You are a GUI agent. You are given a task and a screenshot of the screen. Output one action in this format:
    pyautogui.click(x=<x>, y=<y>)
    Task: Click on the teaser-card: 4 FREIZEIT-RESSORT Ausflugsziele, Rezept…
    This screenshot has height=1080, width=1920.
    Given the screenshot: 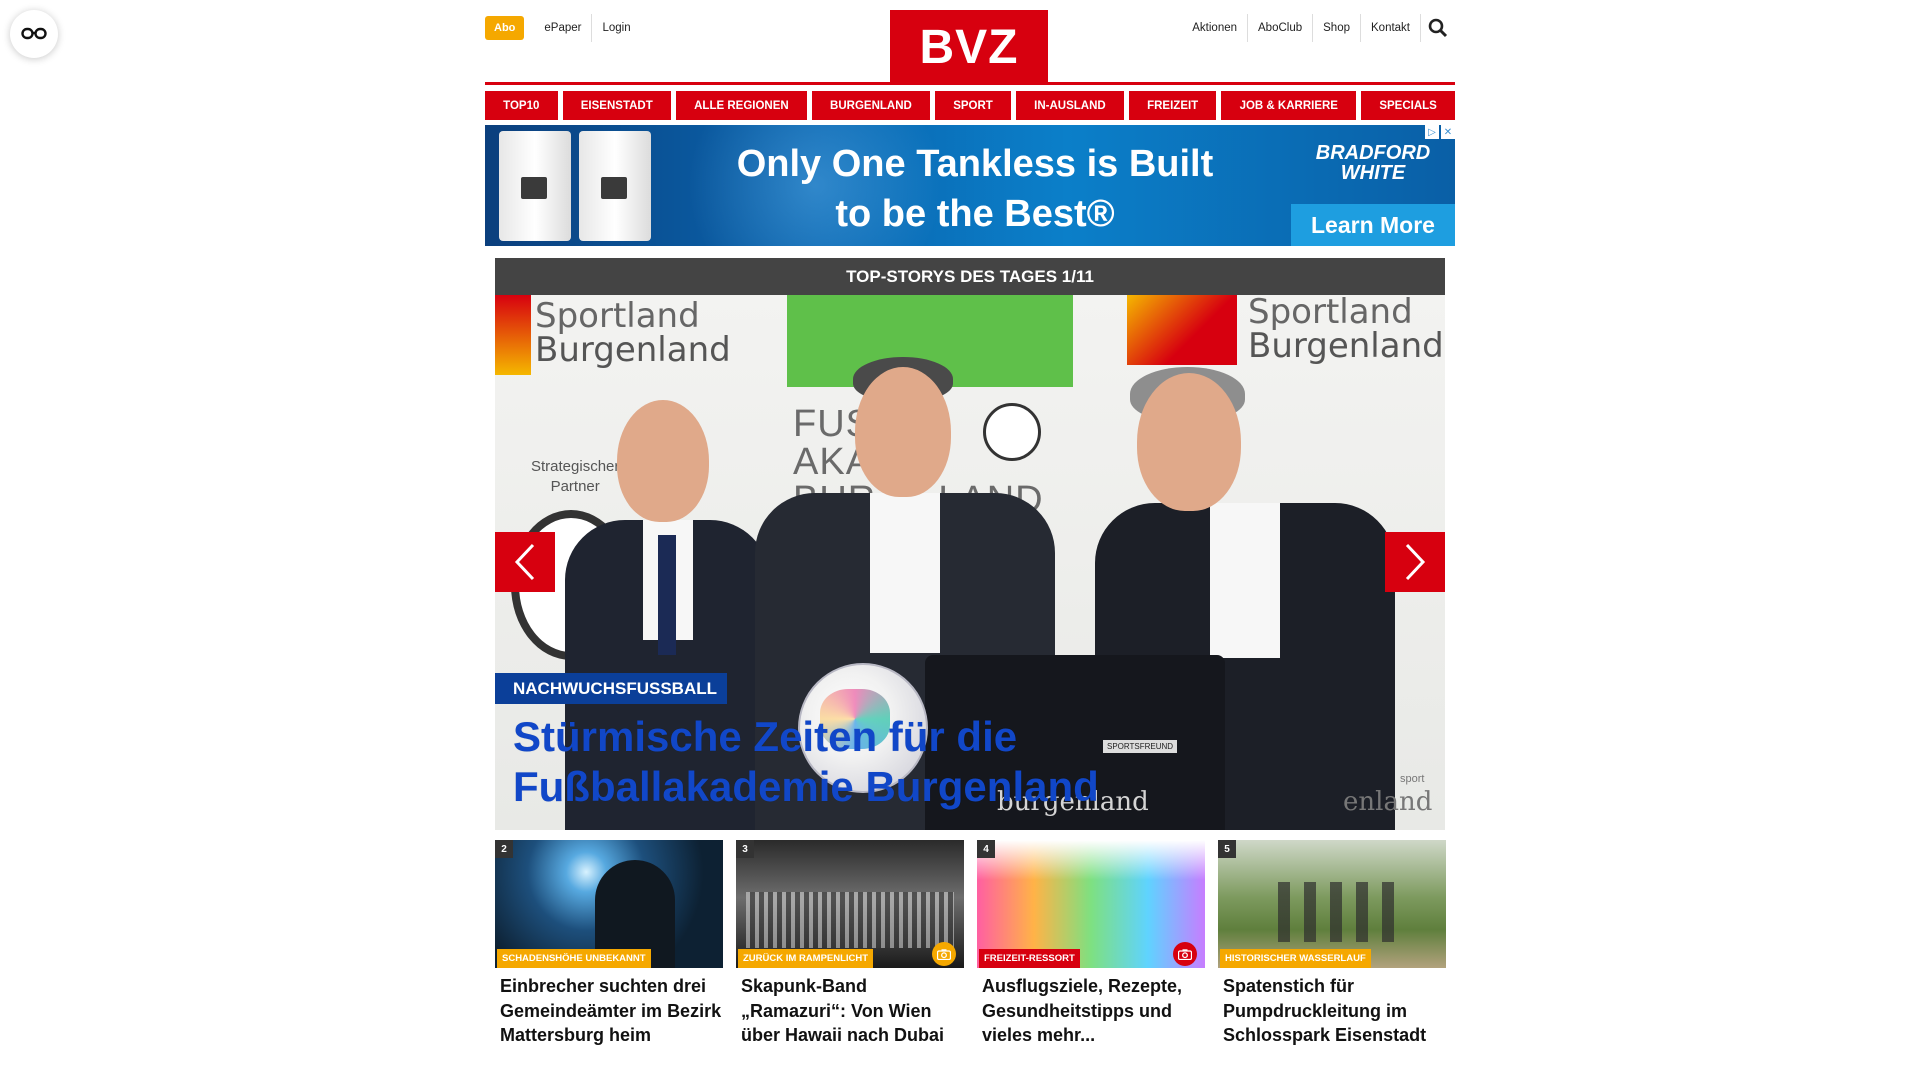 What is the action you would take?
    pyautogui.click(x=1091, y=944)
    